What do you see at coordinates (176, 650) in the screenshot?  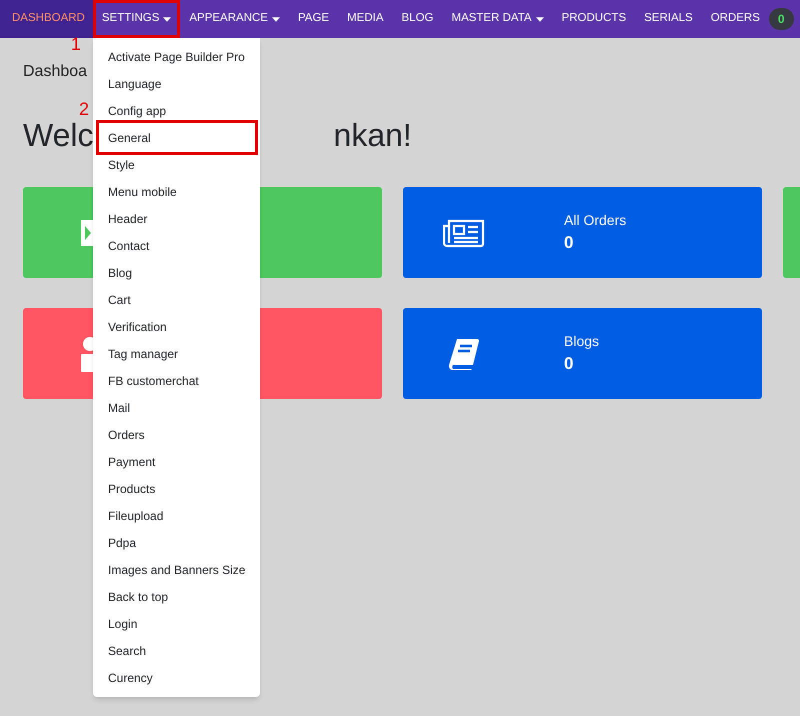 I see `menu-item: Search` at bounding box center [176, 650].